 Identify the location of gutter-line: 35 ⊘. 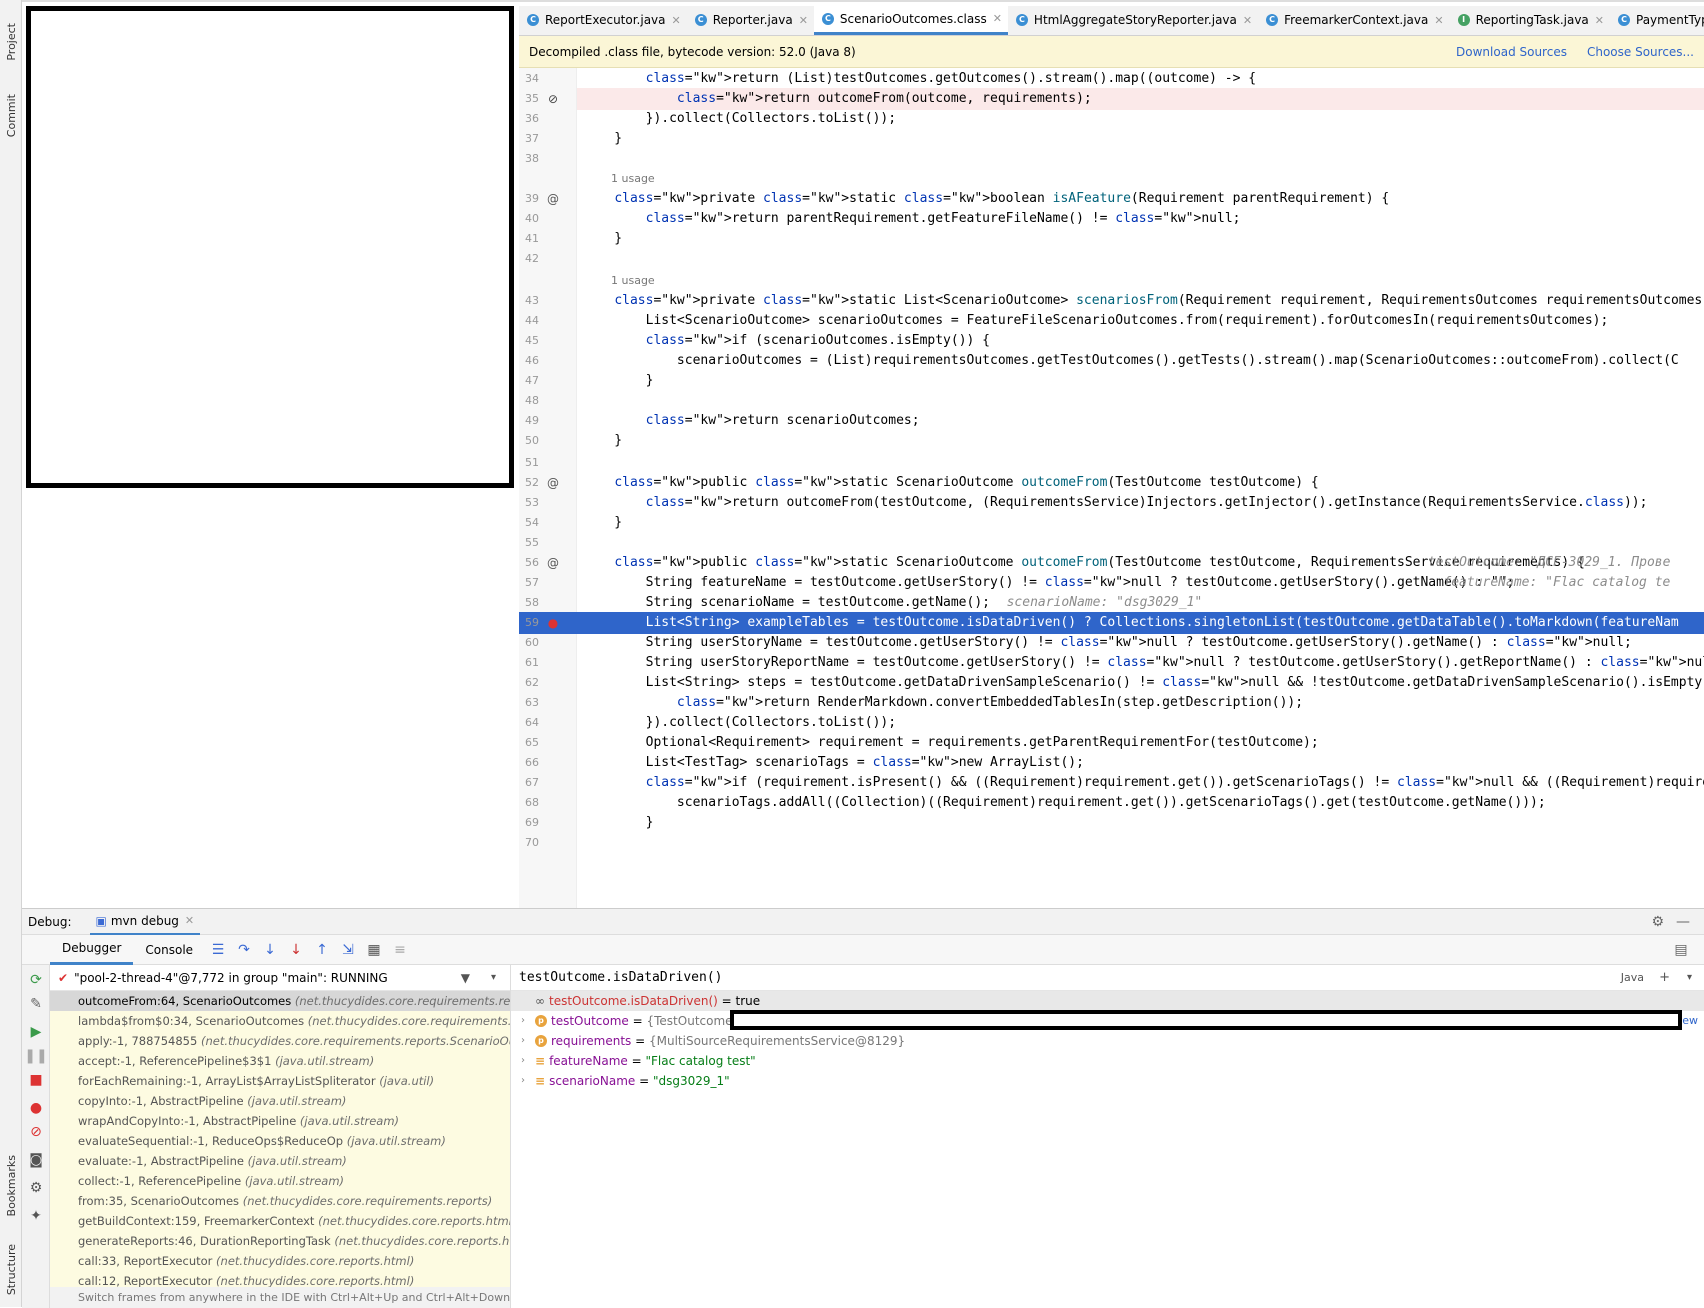
(548, 99).